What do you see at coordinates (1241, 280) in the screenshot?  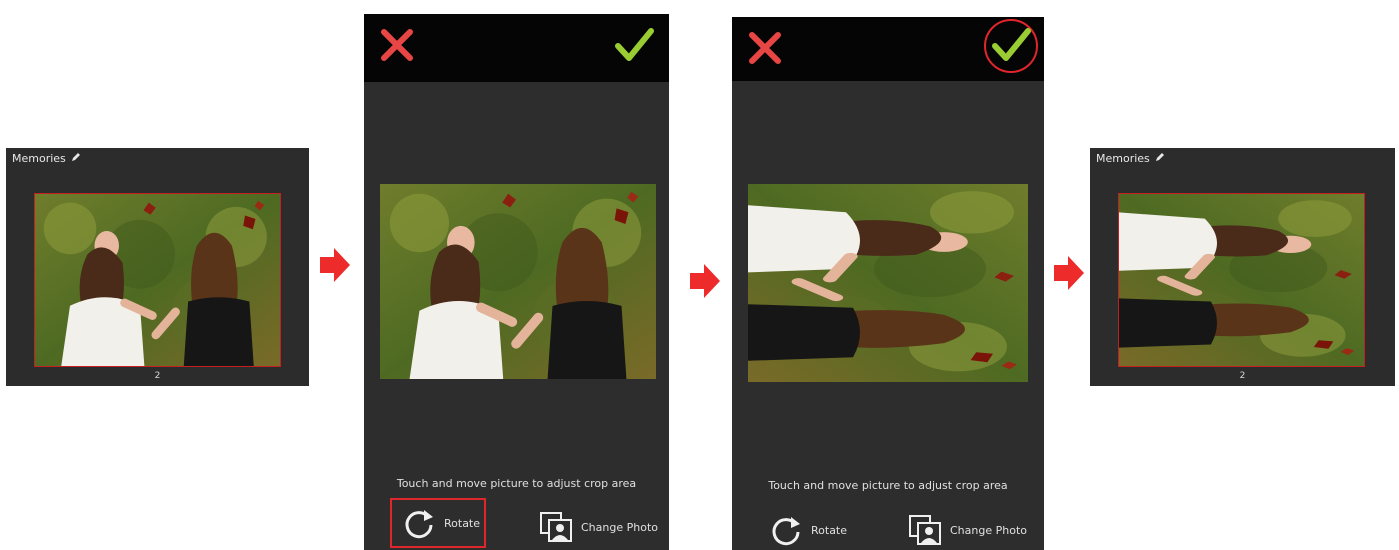 I see `album-photo-rotated` at bounding box center [1241, 280].